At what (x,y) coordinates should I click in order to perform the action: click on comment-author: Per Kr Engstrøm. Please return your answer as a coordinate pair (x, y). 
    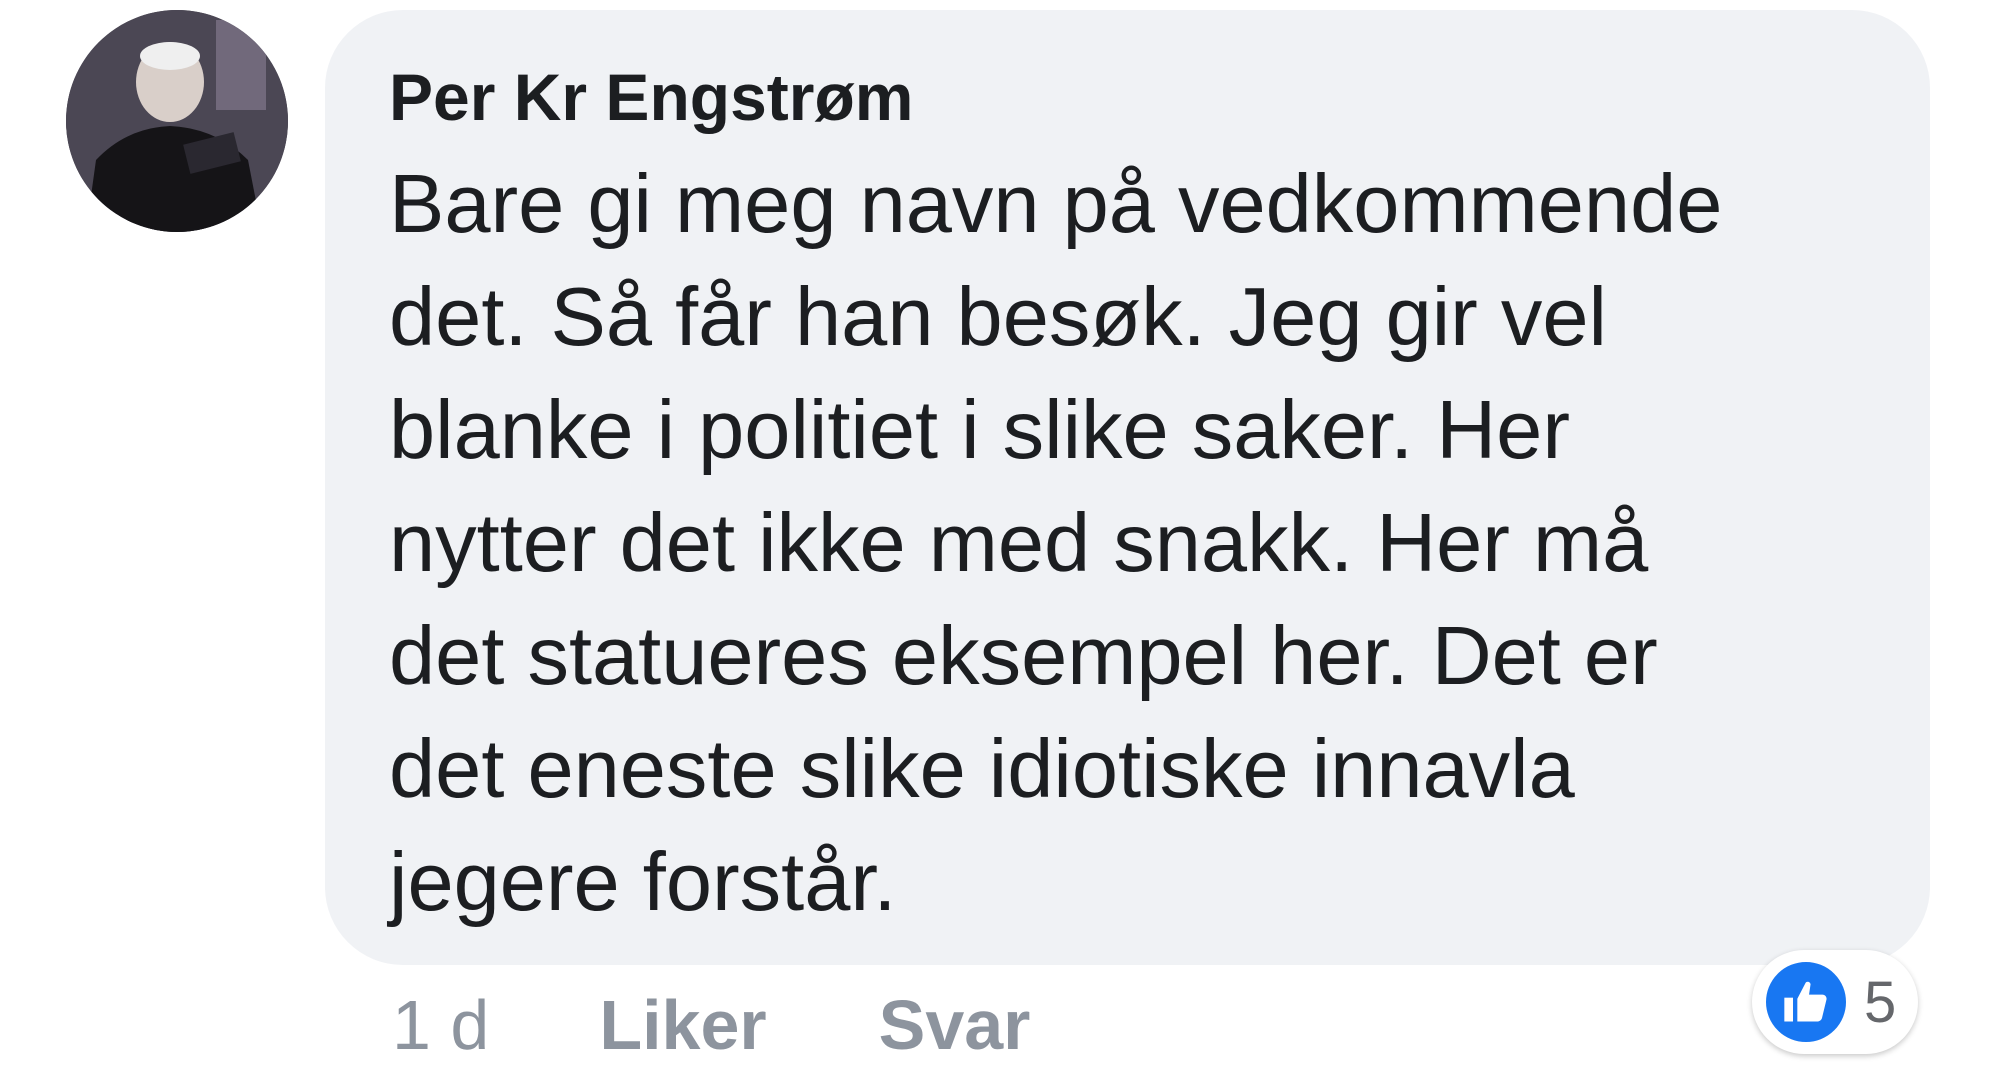
    Looking at the image, I should click on (1129, 97).